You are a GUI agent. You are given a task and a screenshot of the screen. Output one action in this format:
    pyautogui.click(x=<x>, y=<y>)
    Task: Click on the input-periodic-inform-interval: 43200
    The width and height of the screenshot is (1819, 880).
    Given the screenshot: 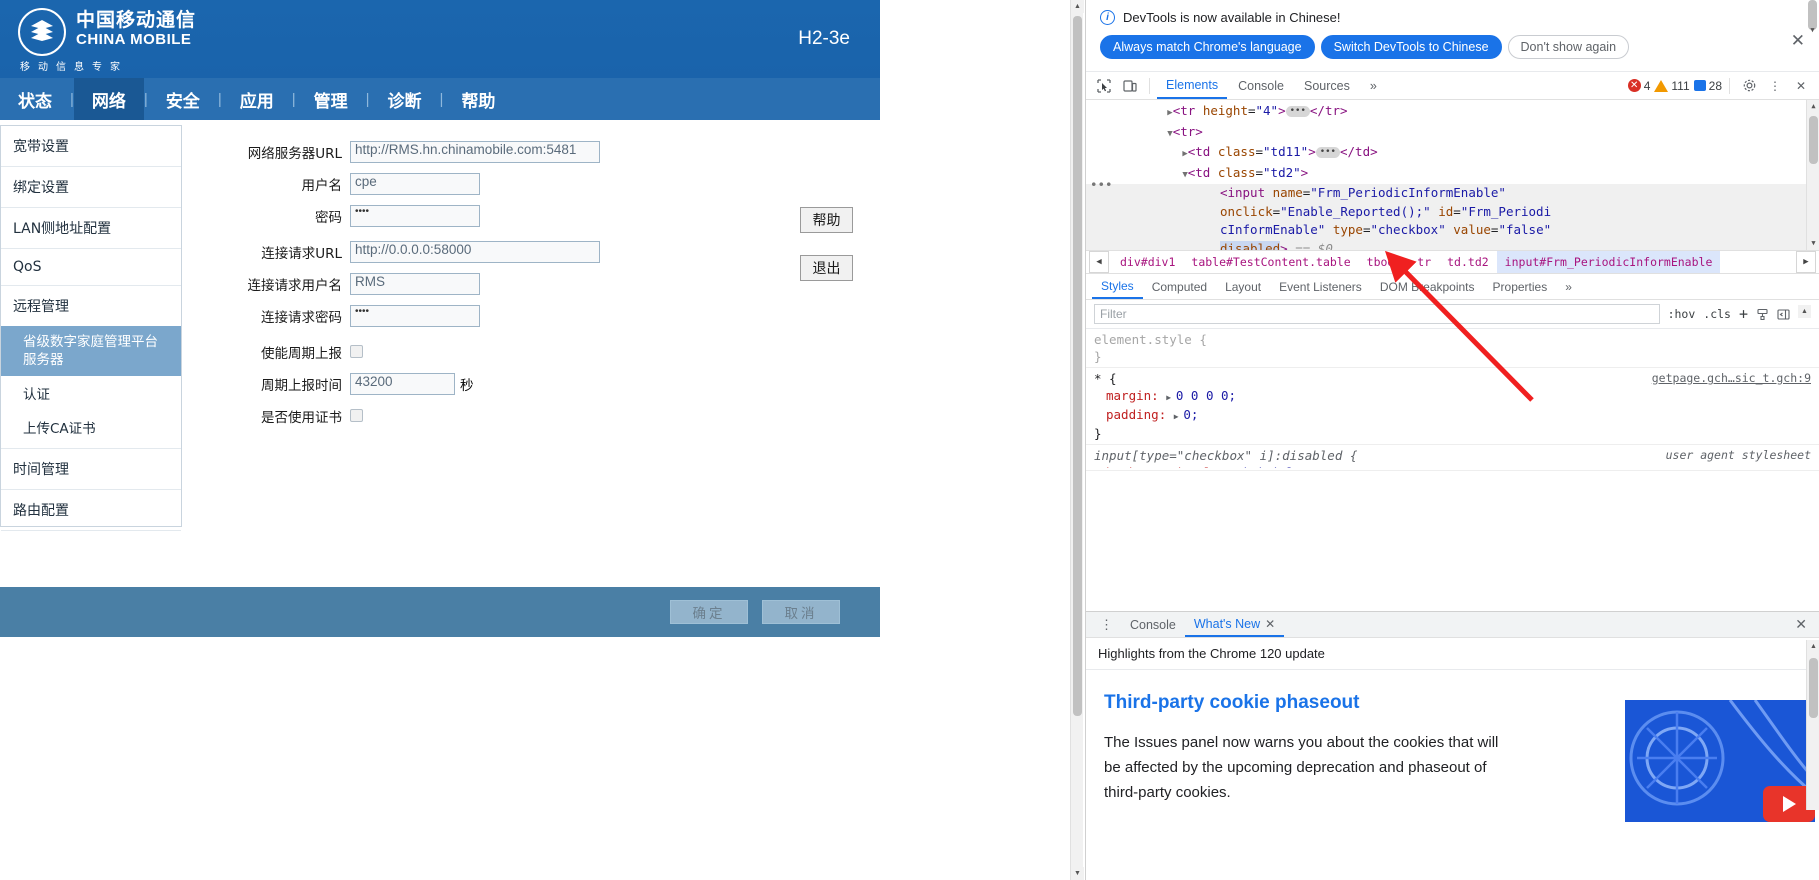 What is the action you would take?
    pyautogui.click(x=402, y=383)
    